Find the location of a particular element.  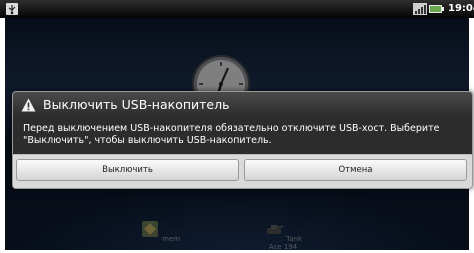

signal-icon is located at coordinates (420, 9).